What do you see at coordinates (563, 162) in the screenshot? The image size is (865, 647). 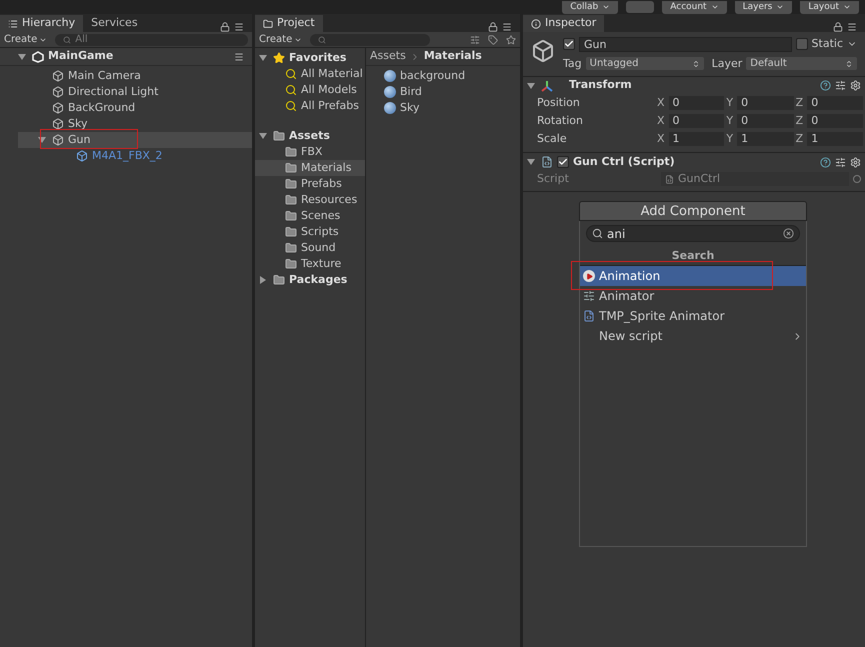 I see `enabled-checkbox` at bounding box center [563, 162].